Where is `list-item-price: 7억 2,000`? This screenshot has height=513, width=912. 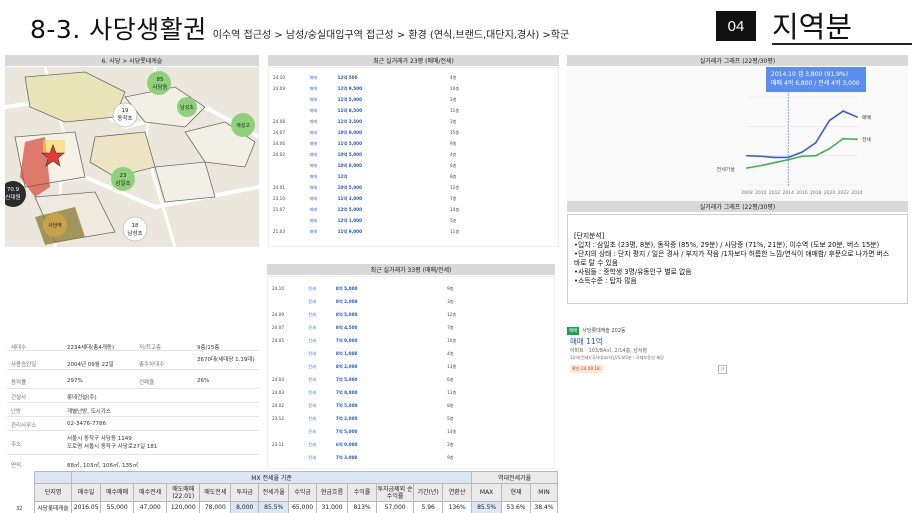 list-item-price: 7억 2,000 is located at coordinates (346, 418).